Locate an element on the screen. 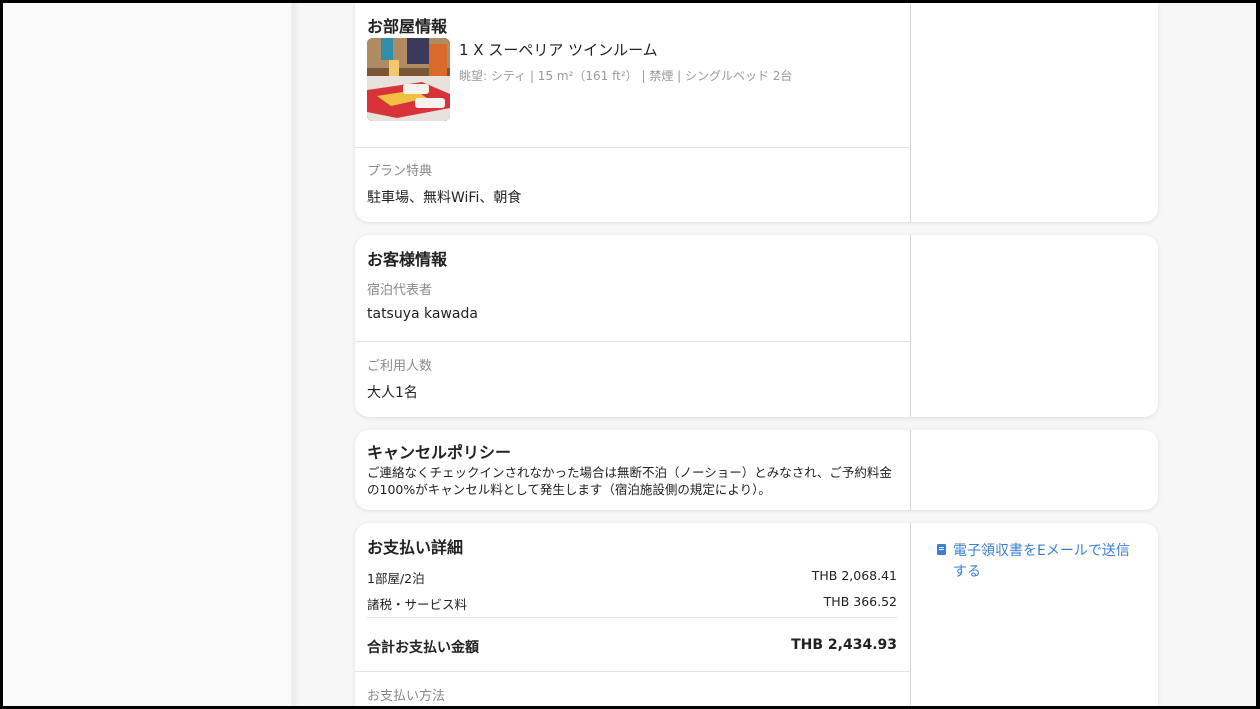 This screenshot has width=1260, height=709. payment-row-amount: THB 2,068.41 is located at coordinates (854, 575).